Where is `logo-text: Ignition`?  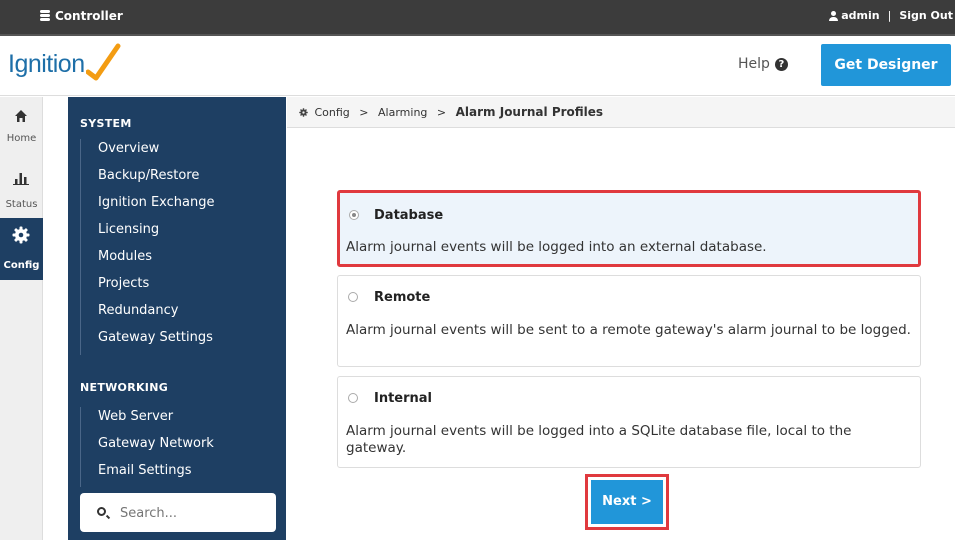
logo-text: Ignition is located at coordinates (46, 64).